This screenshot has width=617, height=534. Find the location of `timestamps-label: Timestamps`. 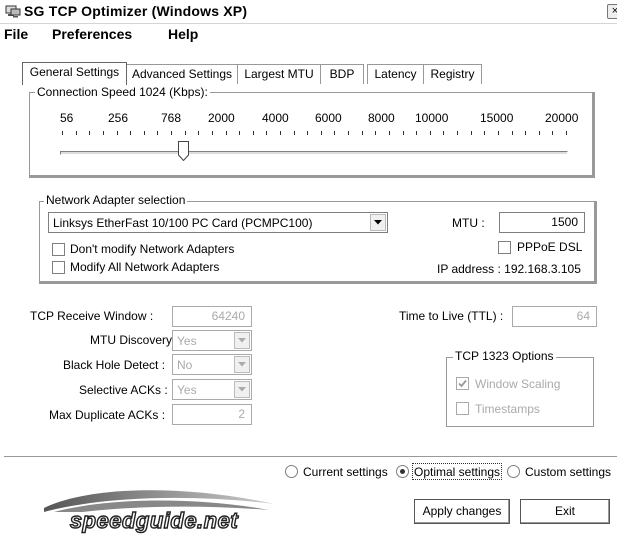

timestamps-label: Timestamps is located at coordinates (507, 409).